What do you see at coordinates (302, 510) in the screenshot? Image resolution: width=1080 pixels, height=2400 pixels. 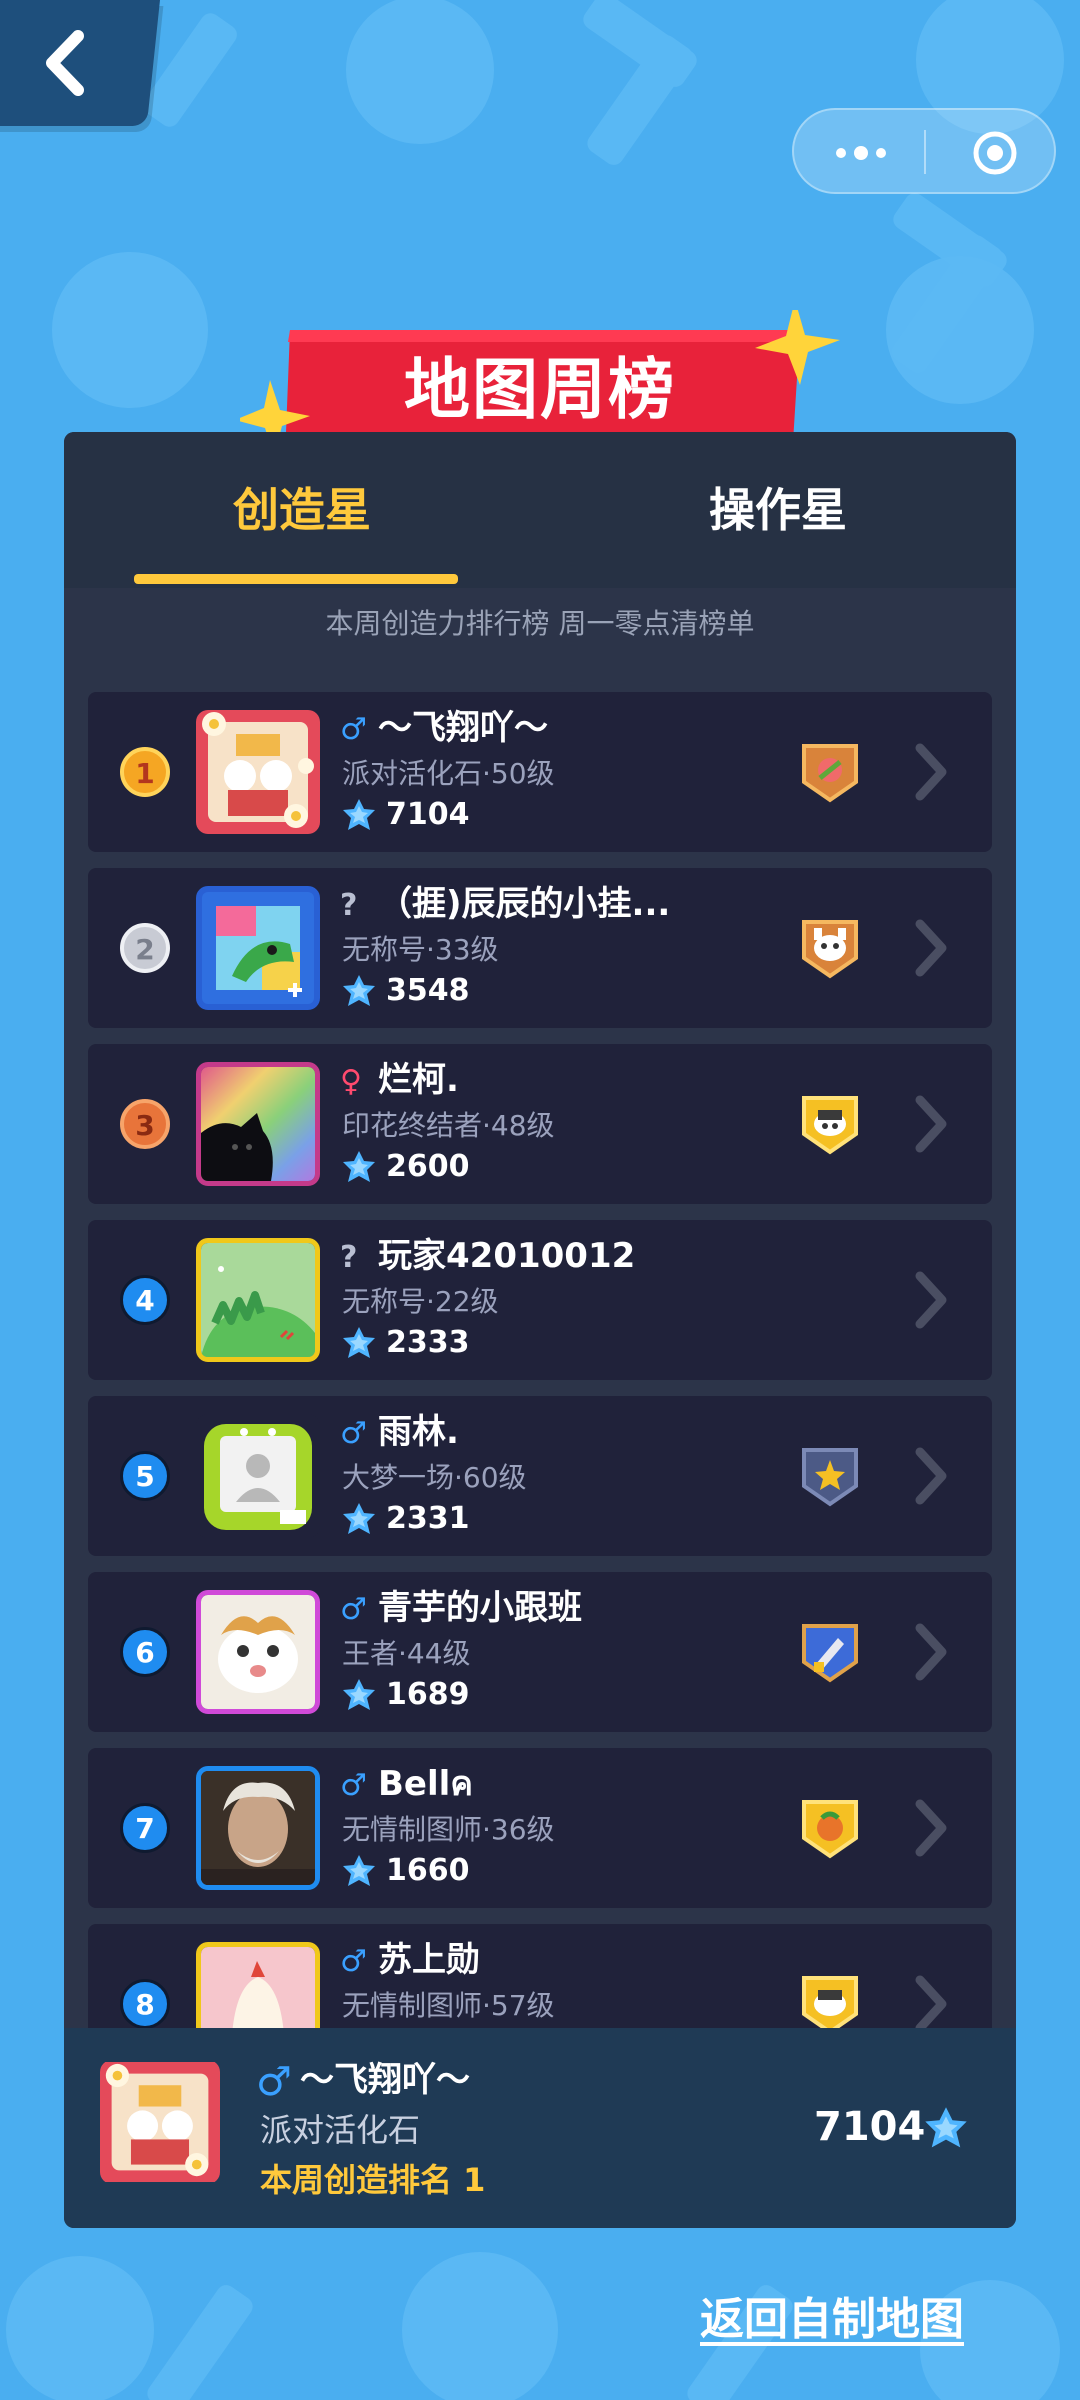 I see `tab-creator-star: 创造星` at bounding box center [302, 510].